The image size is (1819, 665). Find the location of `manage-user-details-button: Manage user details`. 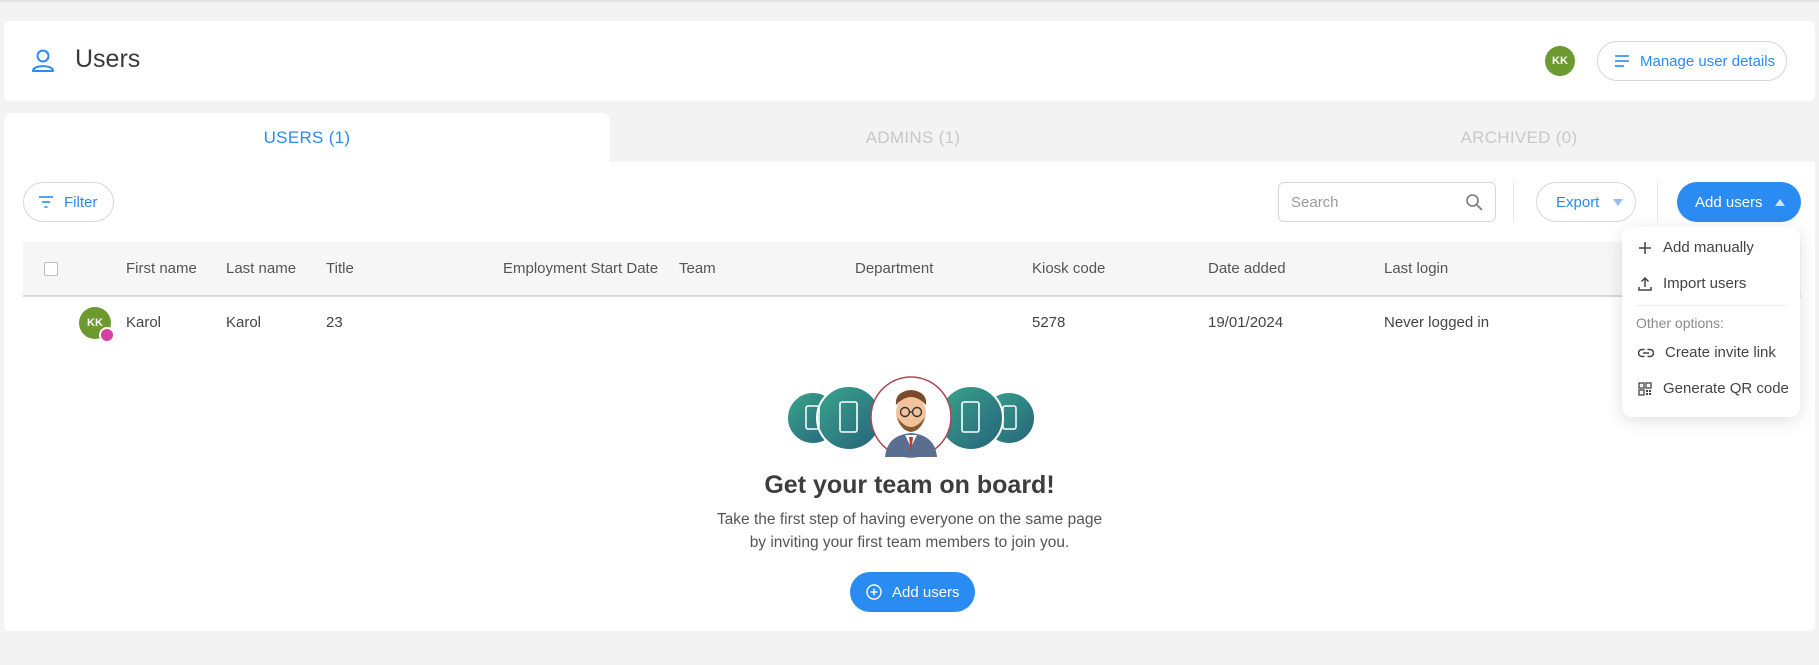

manage-user-details-button: Manage user details is located at coordinates (1692, 61).